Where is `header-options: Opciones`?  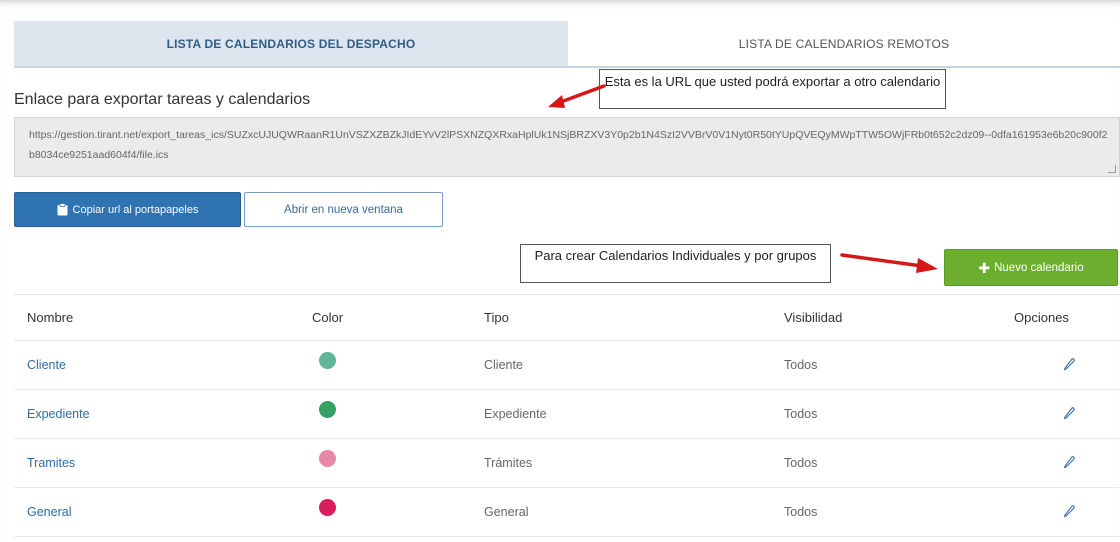
header-options: Opciones is located at coordinates (1067, 317).